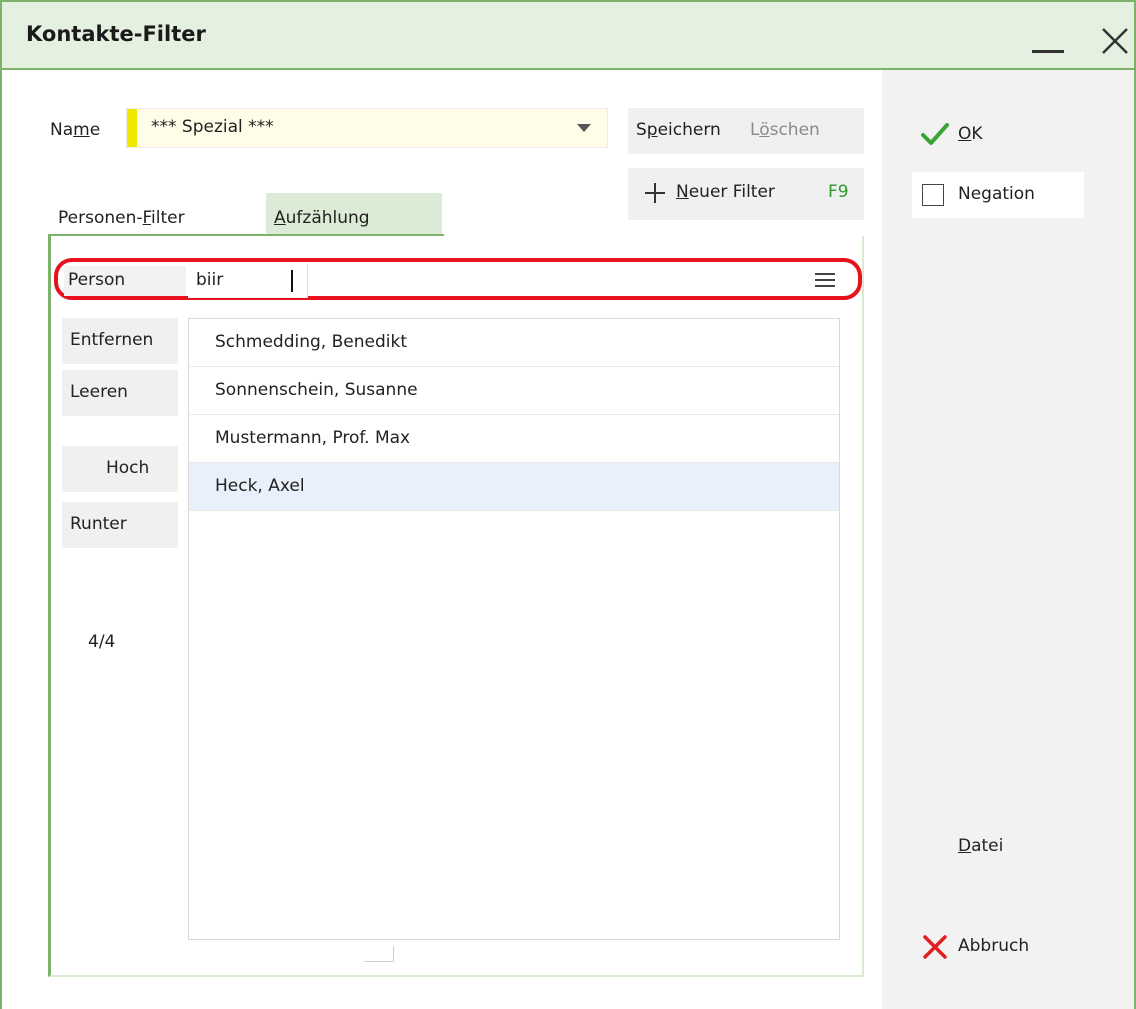  What do you see at coordinates (322, 218) in the screenshot?
I see `tab-aufzaehlung: Aufzählung` at bounding box center [322, 218].